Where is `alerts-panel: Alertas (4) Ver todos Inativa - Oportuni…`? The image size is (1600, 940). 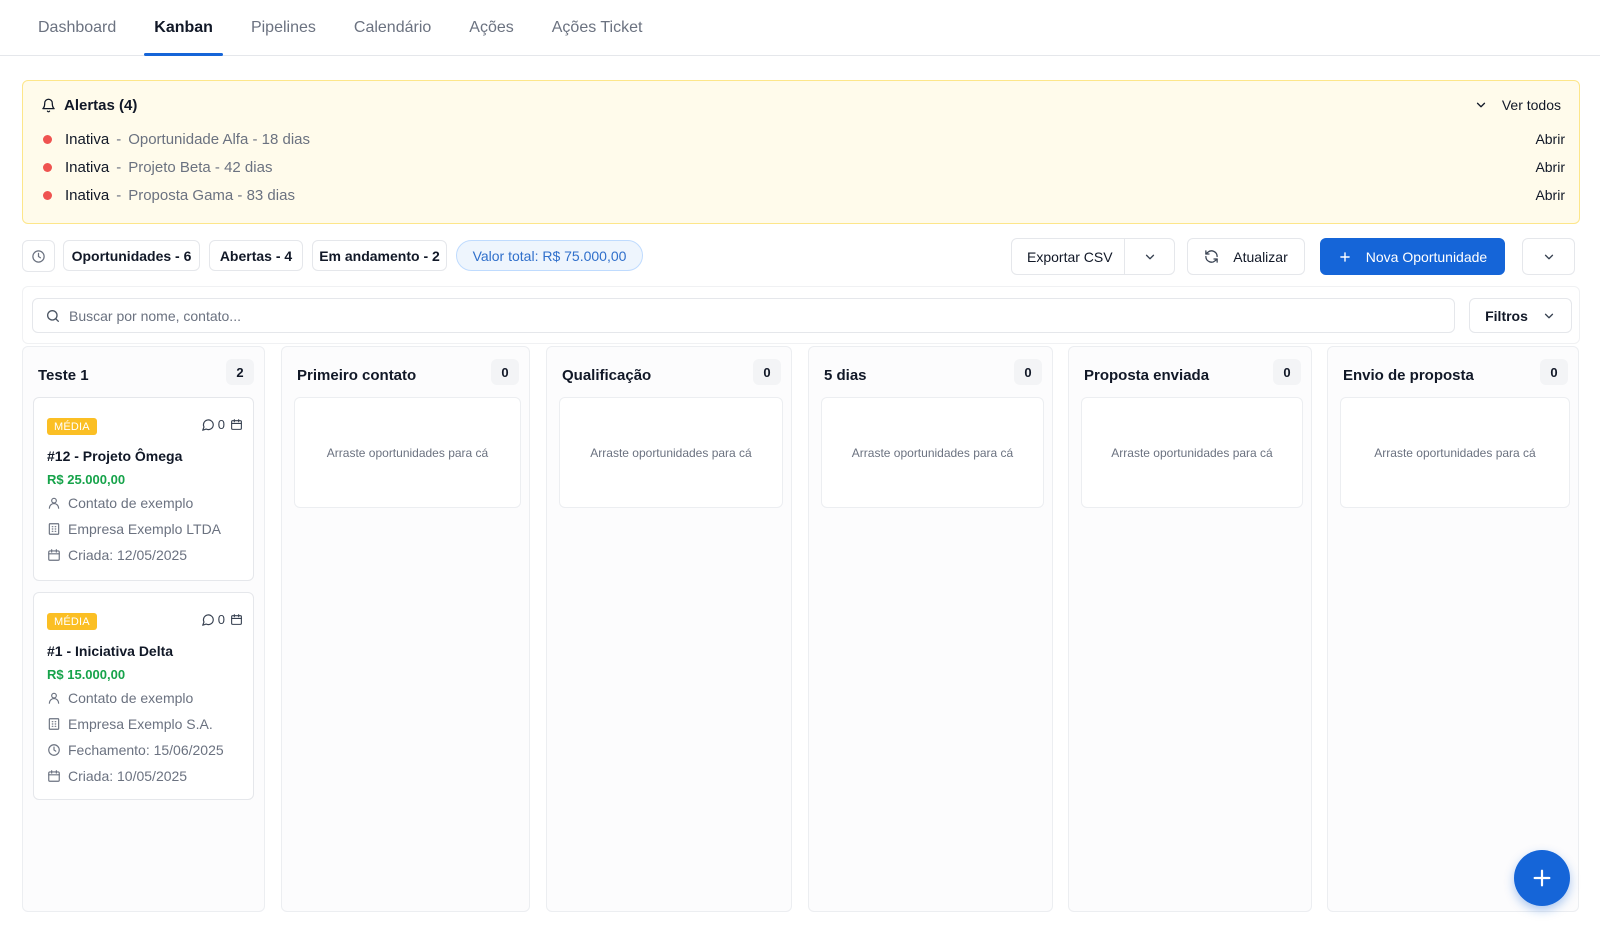
alerts-panel: Alertas (4) Ver todos Inativa - Oportuni… is located at coordinates (801, 152).